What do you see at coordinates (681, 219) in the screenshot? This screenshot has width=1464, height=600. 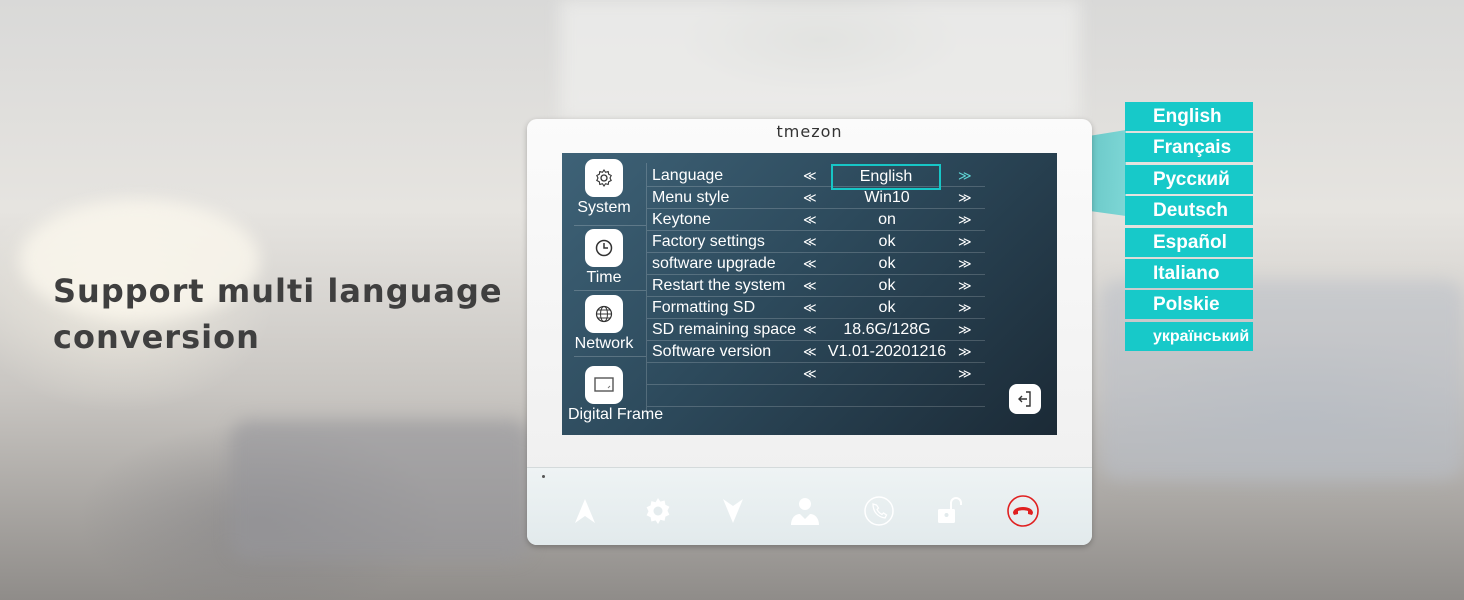 I see `setting-label: Keytone` at bounding box center [681, 219].